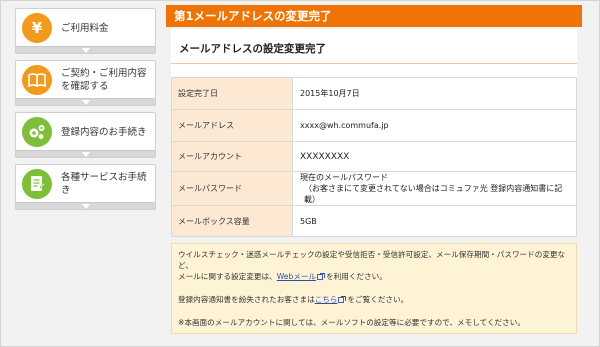 The image size is (600, 347). Describe the element at coordinates (326, 299) in the screenshot. I see `lost-notice-link: こちら` at that location.